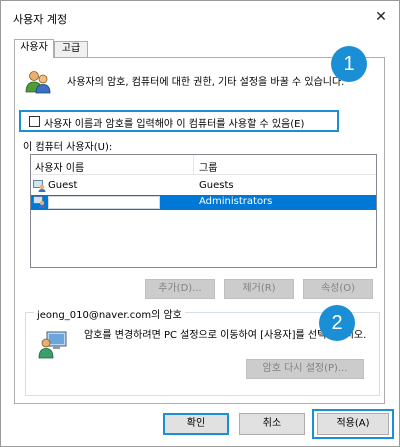  What do you see at coordinates (381, 17) in the screenshot?
I see `close-button: ✕` at bounding box center [381, 17].